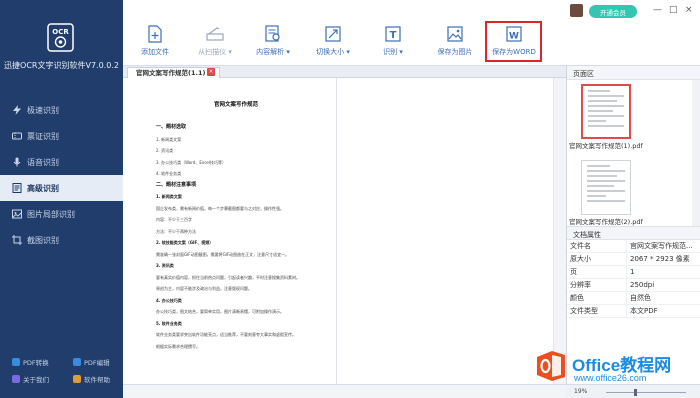 This screenshot has height=398, width=700. Describe the element at coordinates (220, 208) in the screenshot. I see `document-line: 国企发布类，需有新闻价值，每一个步骤截图都要与之对应，操作性强。` at that location.